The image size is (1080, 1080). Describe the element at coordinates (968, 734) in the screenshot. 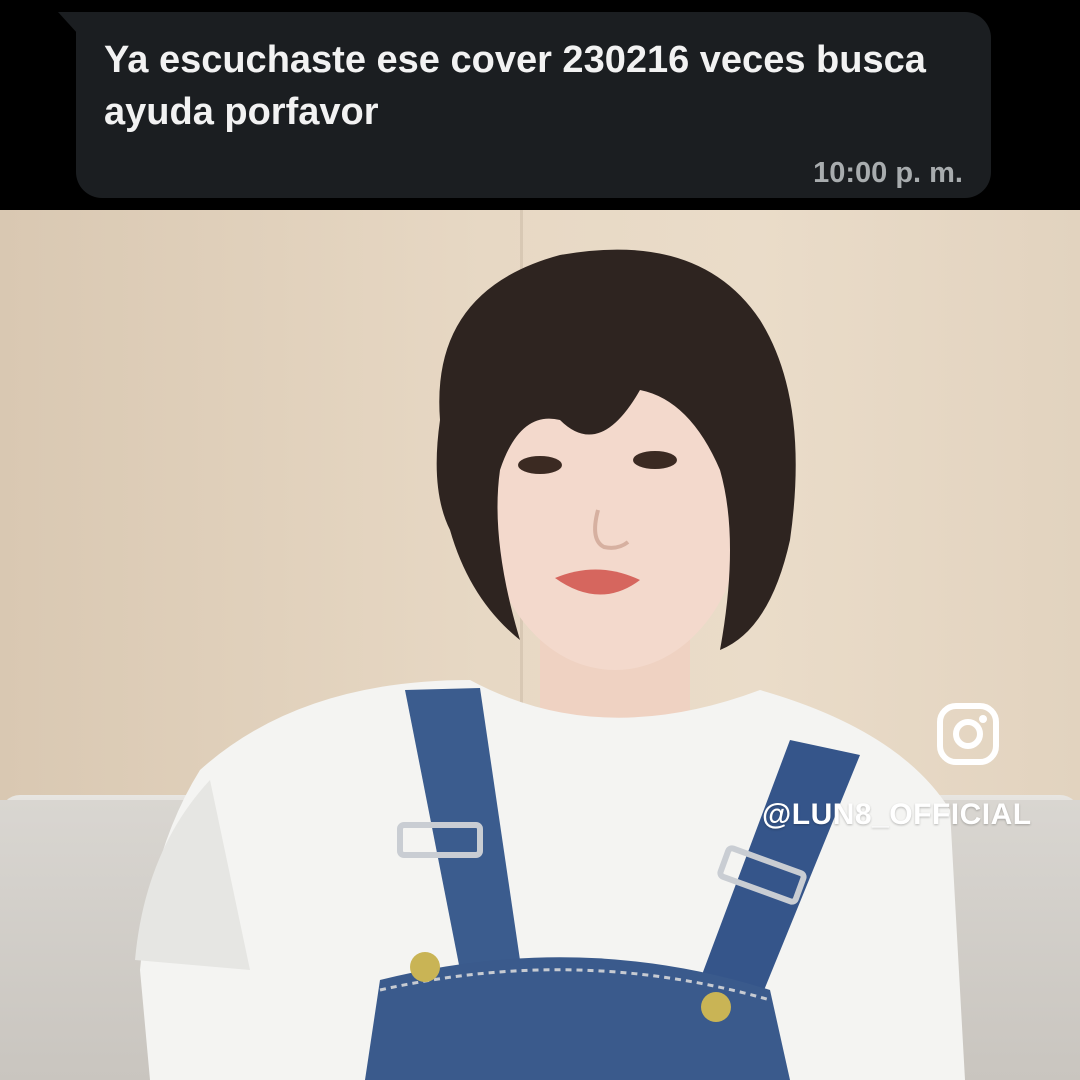

I see `instagram-icon` at that location.